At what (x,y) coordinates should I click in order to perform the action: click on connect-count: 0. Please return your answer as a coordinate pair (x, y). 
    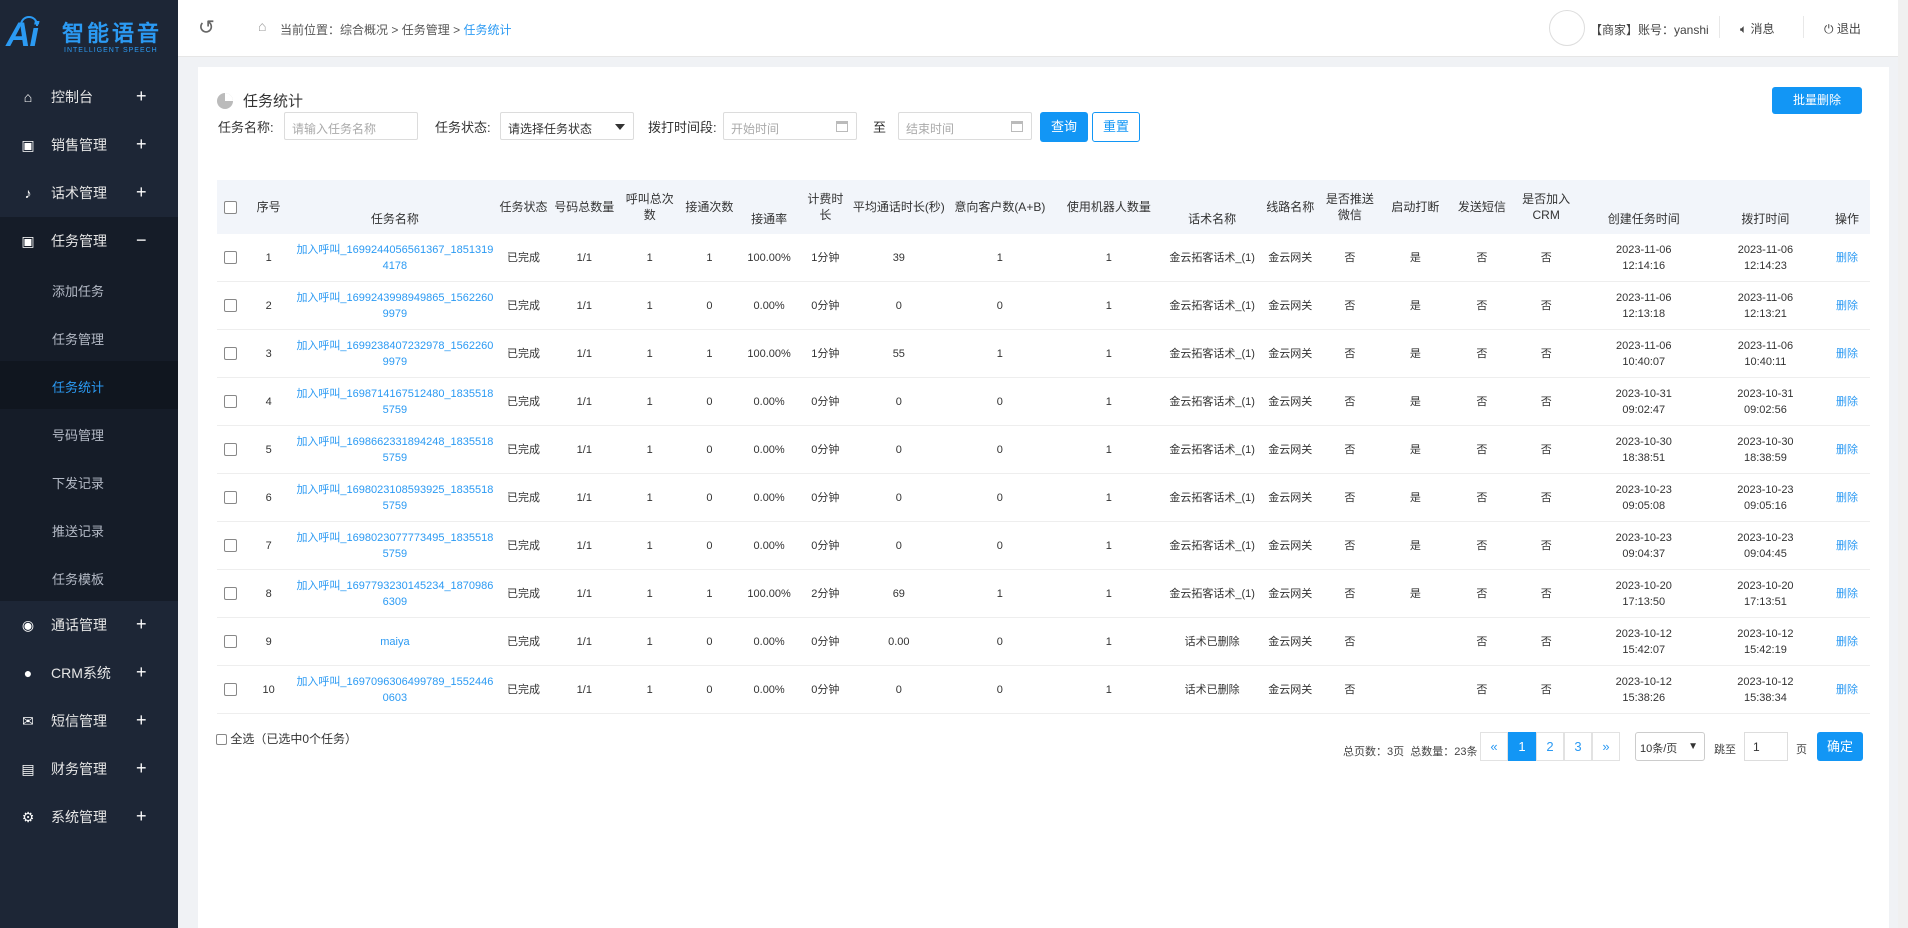
    Looking at the image, I should click on (709, 545).